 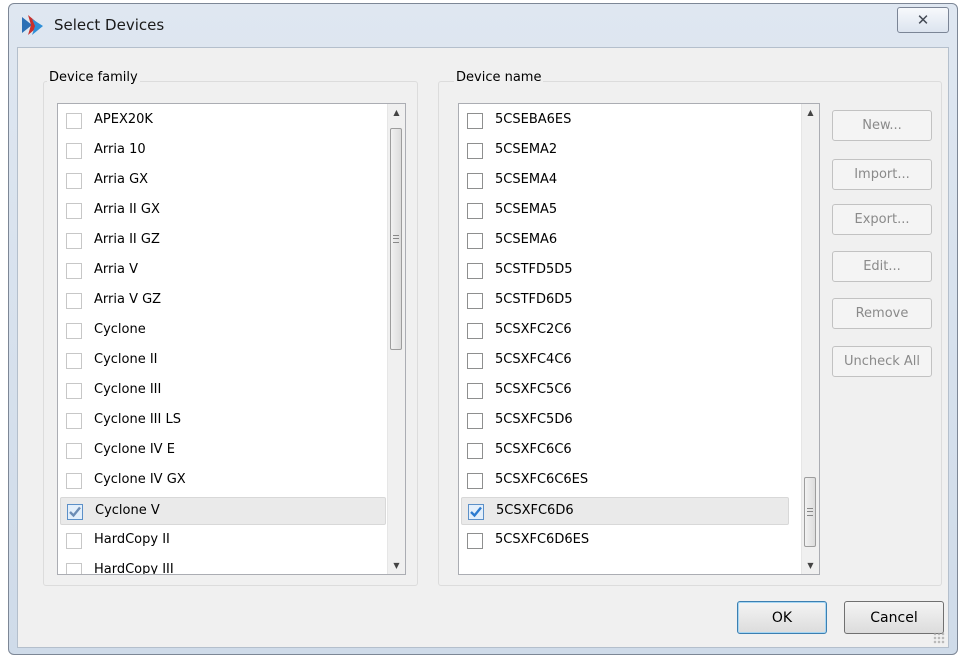 I want to click on list-item-label: Cyclone III LS, so click(x=137, y=419).